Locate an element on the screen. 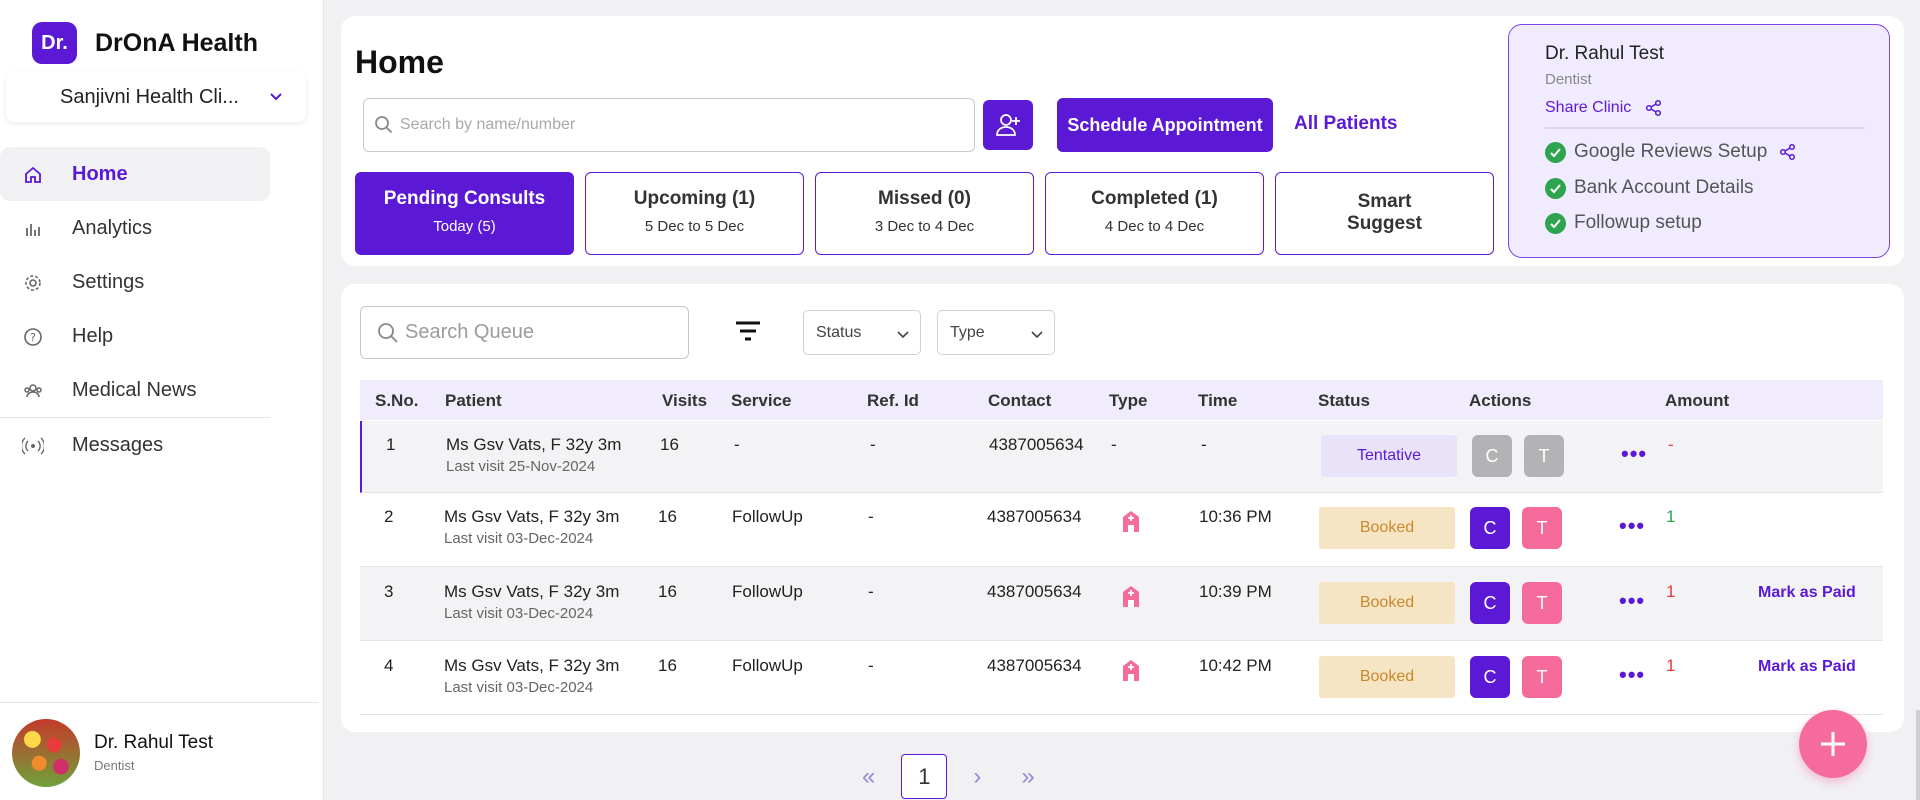 Image resolution: width=1920 pixels, height=800 pixels. last-page-button: » is located at coordinates (1027, 777).